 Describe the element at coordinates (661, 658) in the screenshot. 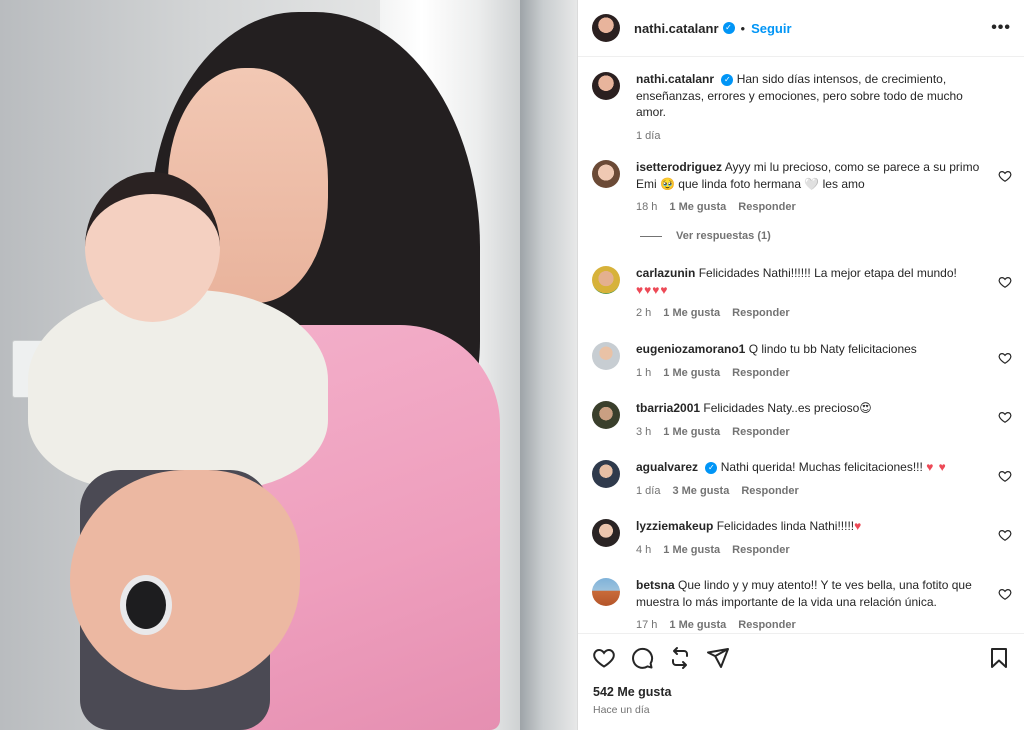

I see `action-icons` at that location.